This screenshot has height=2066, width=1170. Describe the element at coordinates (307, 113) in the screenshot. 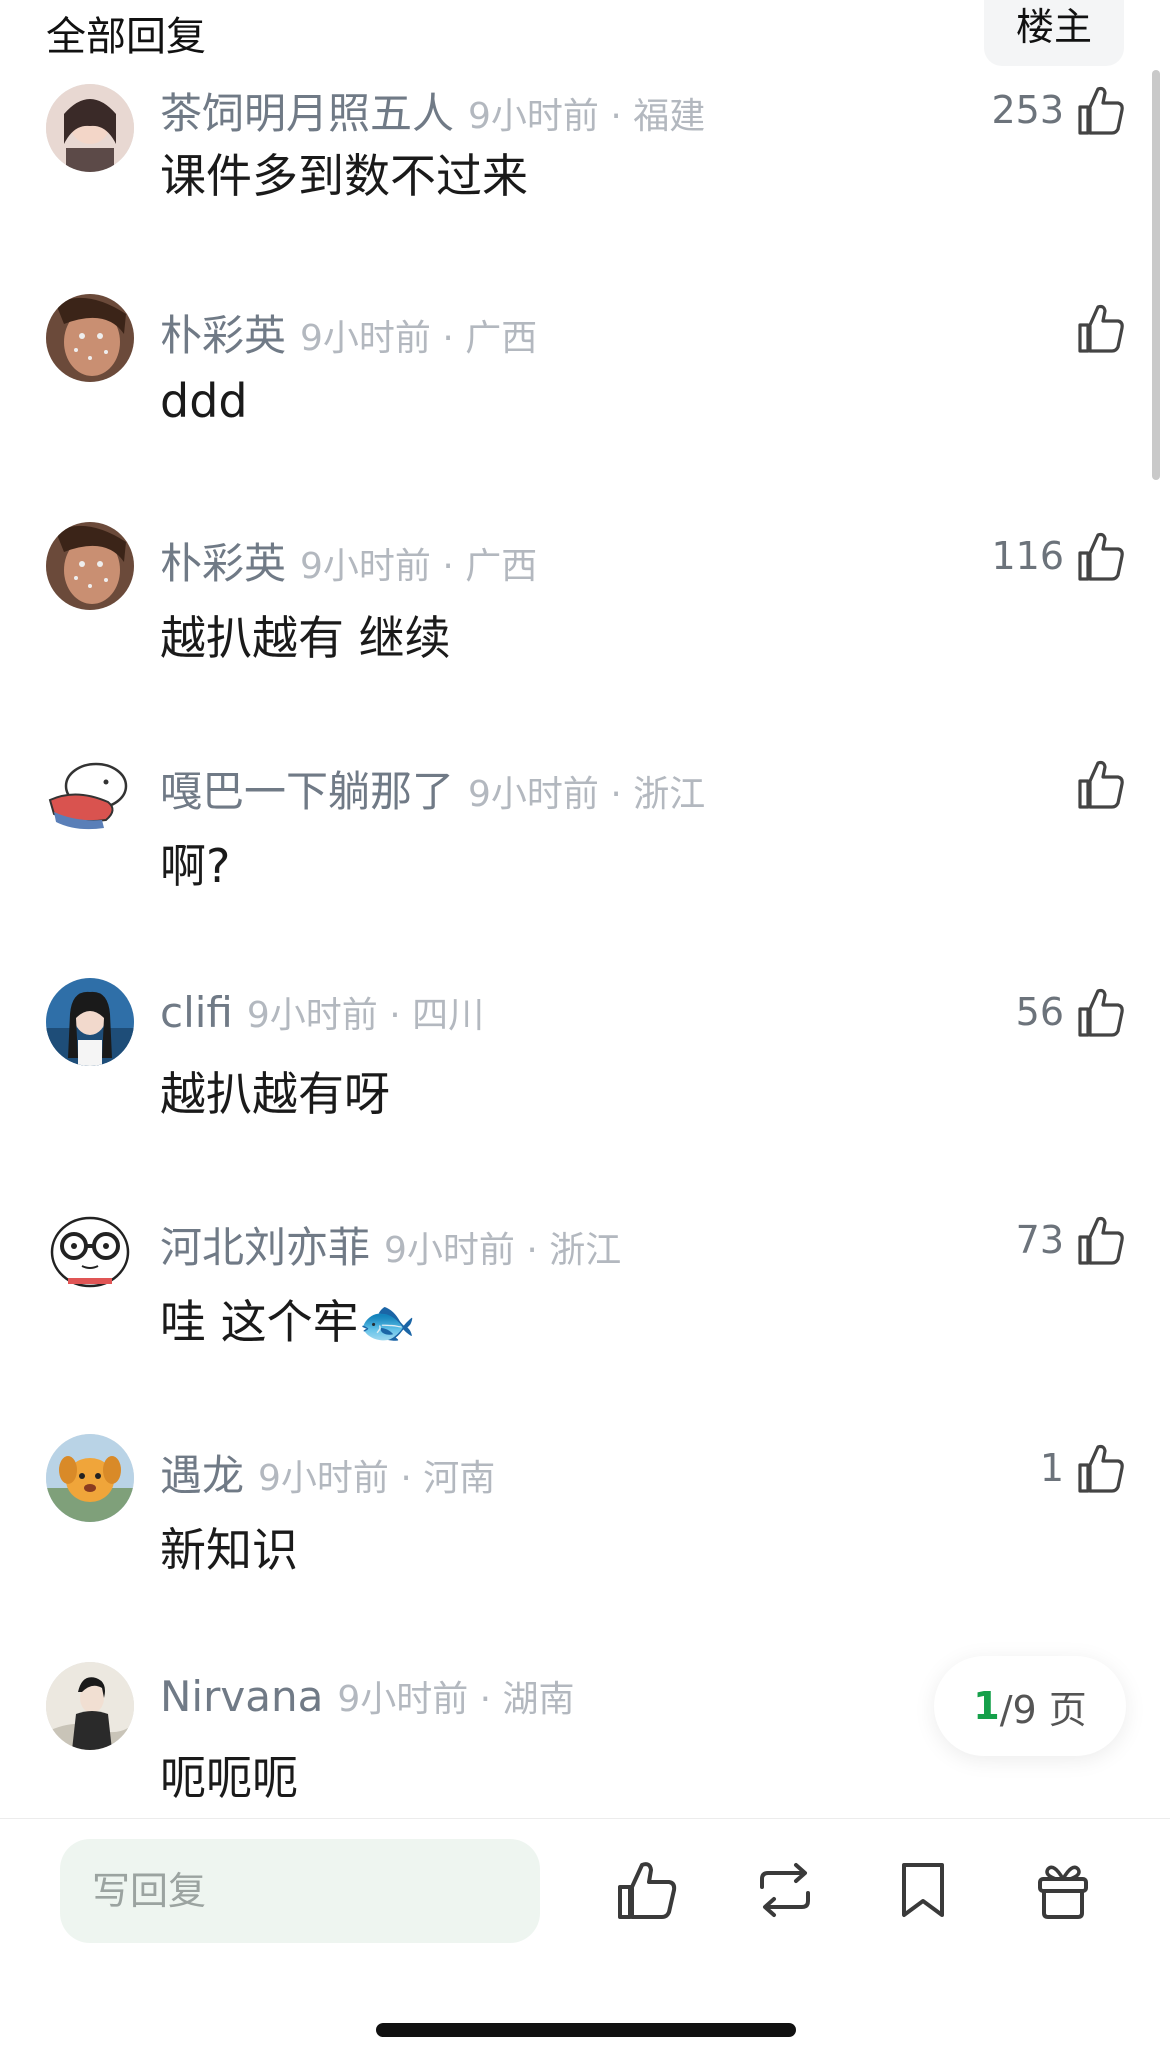

I see `username: 茶饲明月照五人` at that location.